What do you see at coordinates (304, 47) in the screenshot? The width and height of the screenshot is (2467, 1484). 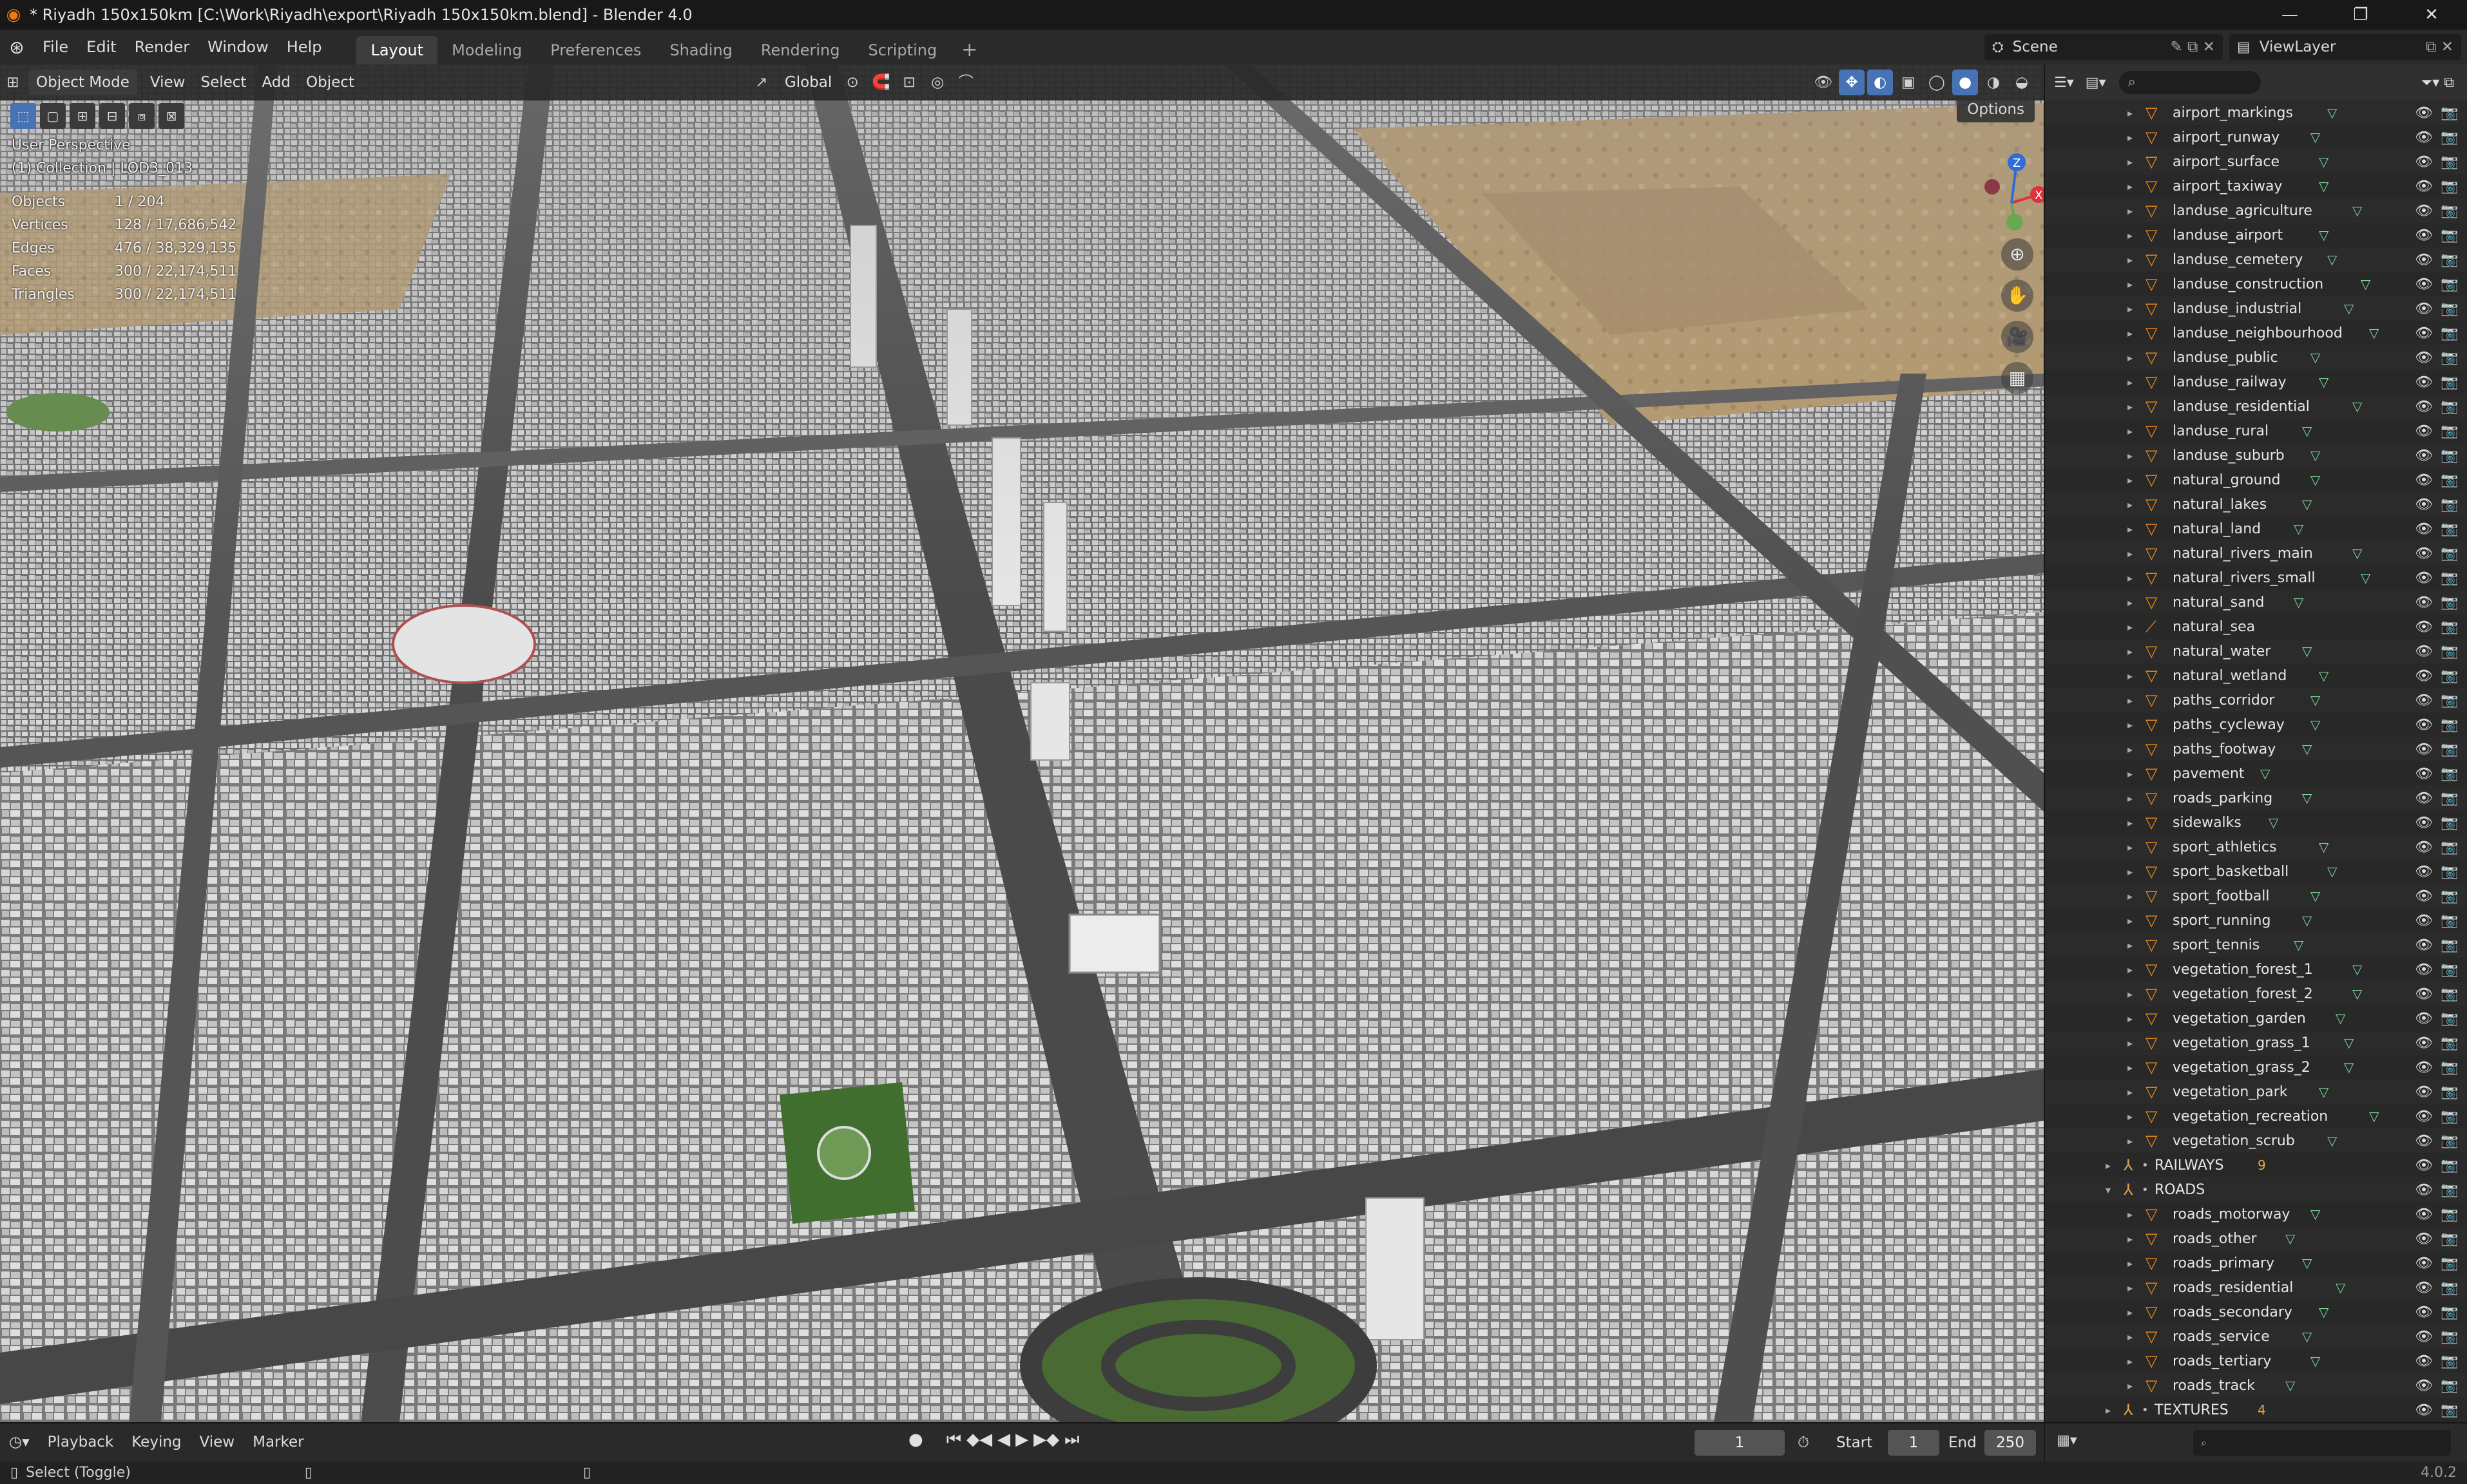 I see `menu-help: Help` at bounding box center [304, 47].